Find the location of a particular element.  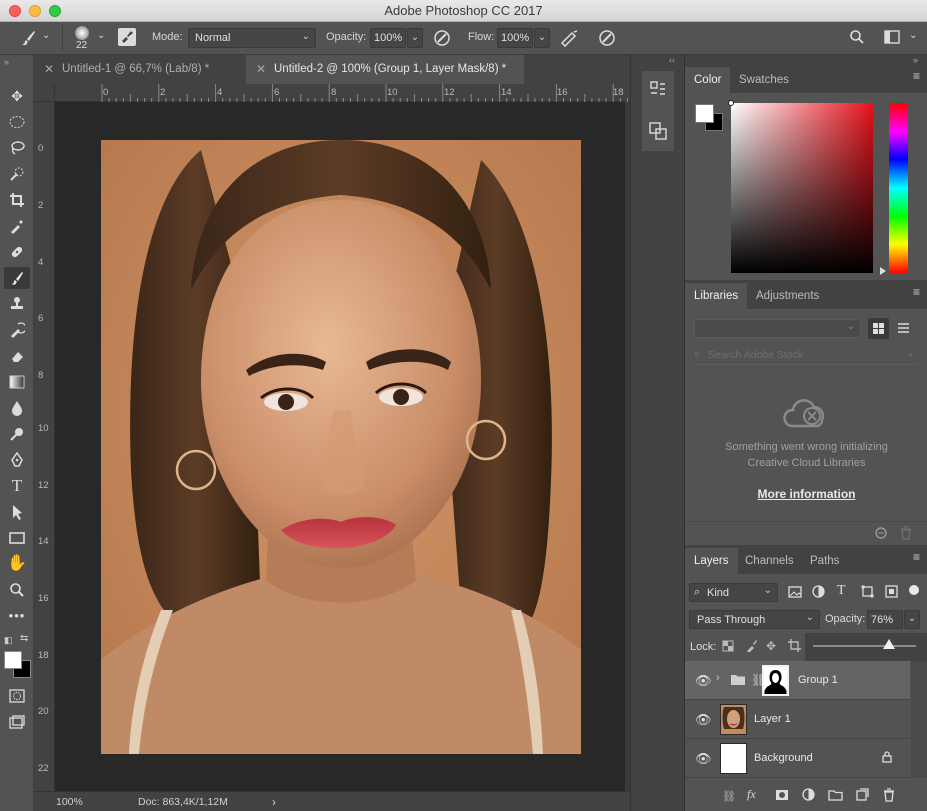

ruler-origin is located at coordinates (44, 93).